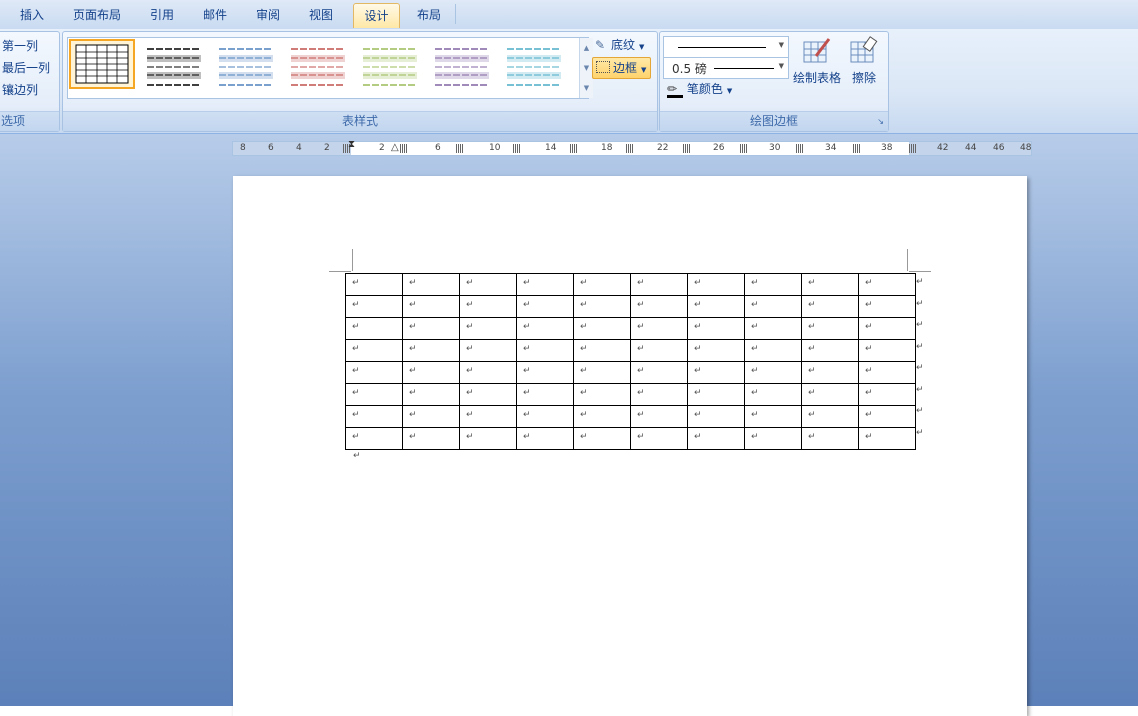  I want to click on tab-references: 引用, so click(162, 15).